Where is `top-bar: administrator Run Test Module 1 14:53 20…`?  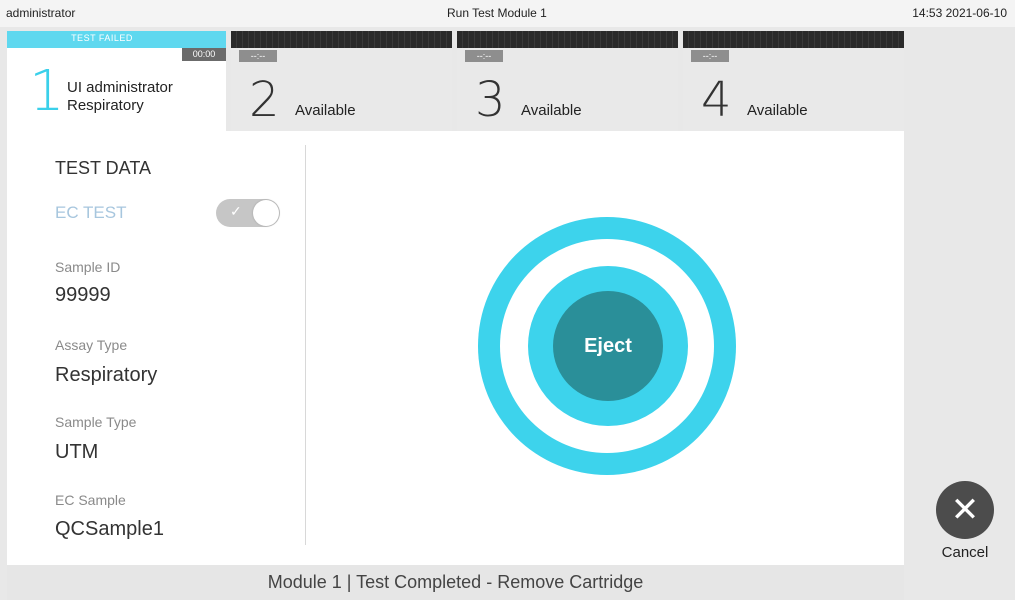
top-bar: administrator Run Test Module 1 14:53 20… is located at coordinates (507, 13).